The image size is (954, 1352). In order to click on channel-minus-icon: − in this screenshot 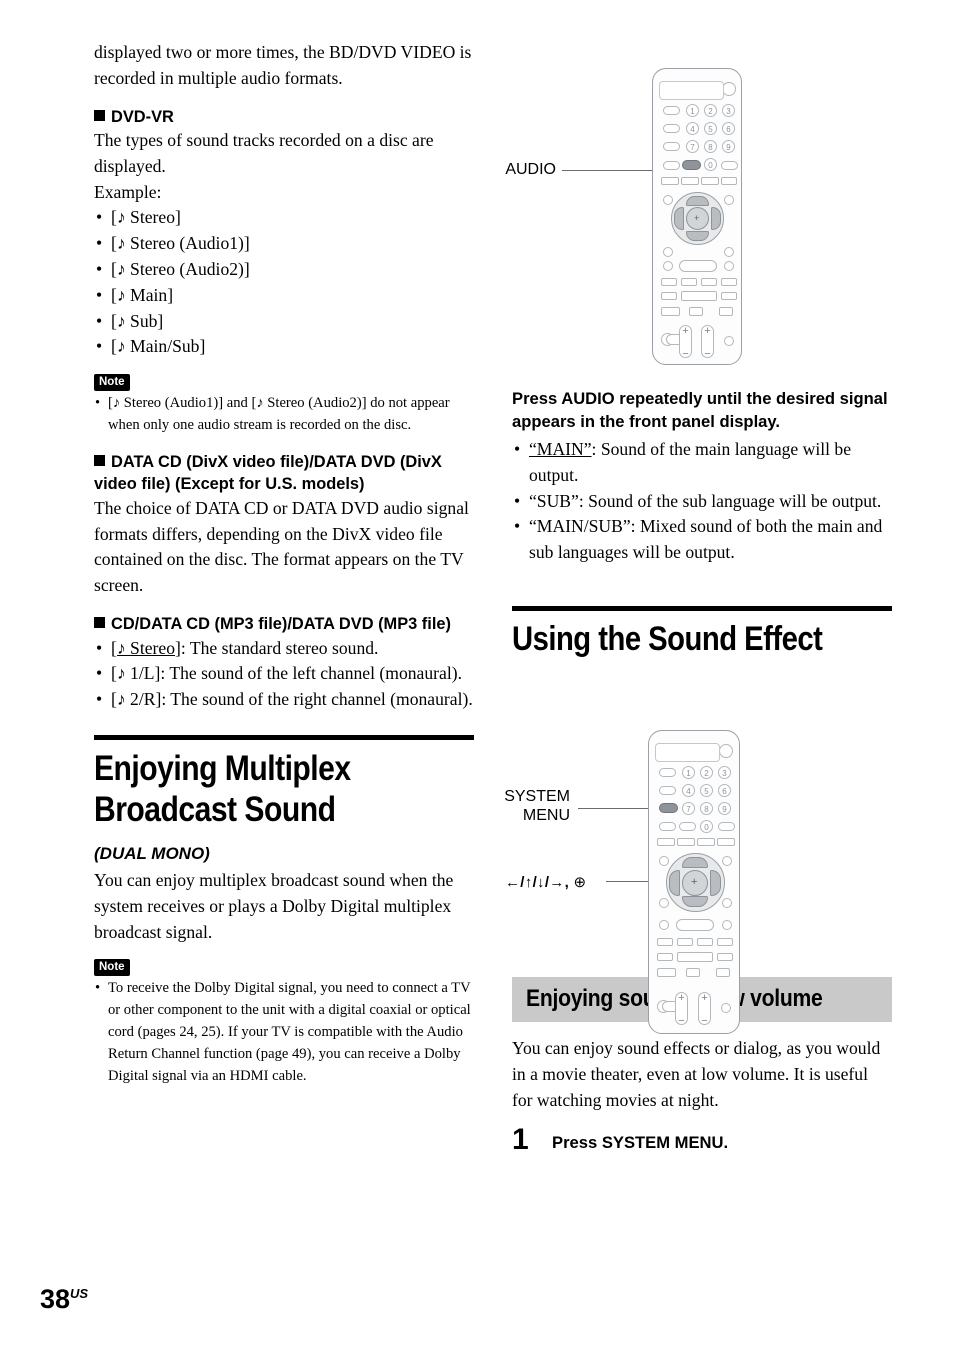, I will do `click(704, 1021)`.